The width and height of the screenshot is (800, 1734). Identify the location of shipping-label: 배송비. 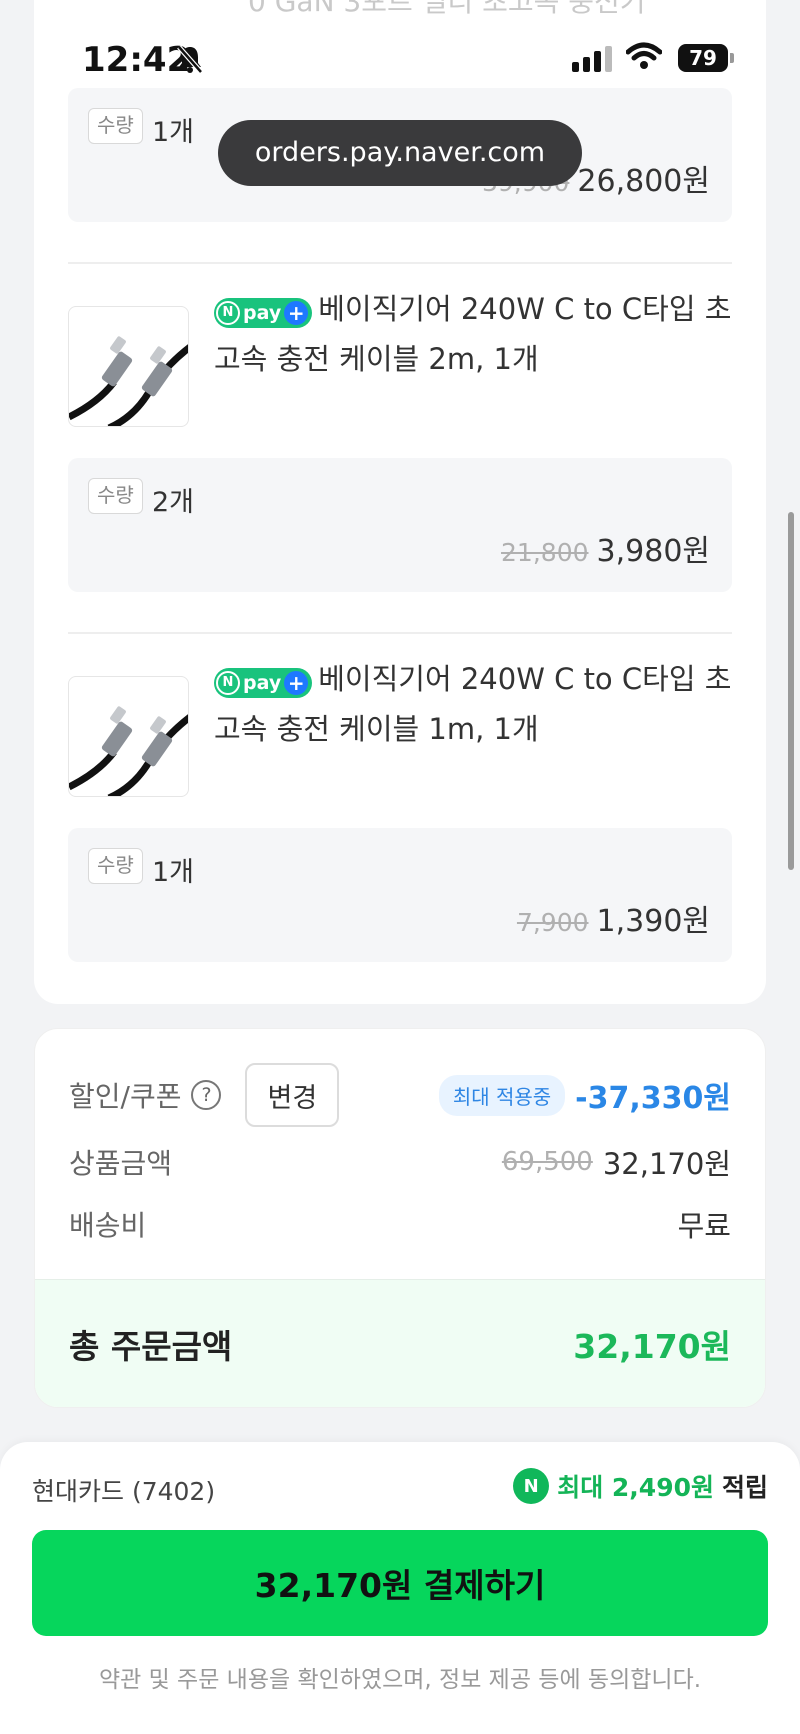
(108, 1225).